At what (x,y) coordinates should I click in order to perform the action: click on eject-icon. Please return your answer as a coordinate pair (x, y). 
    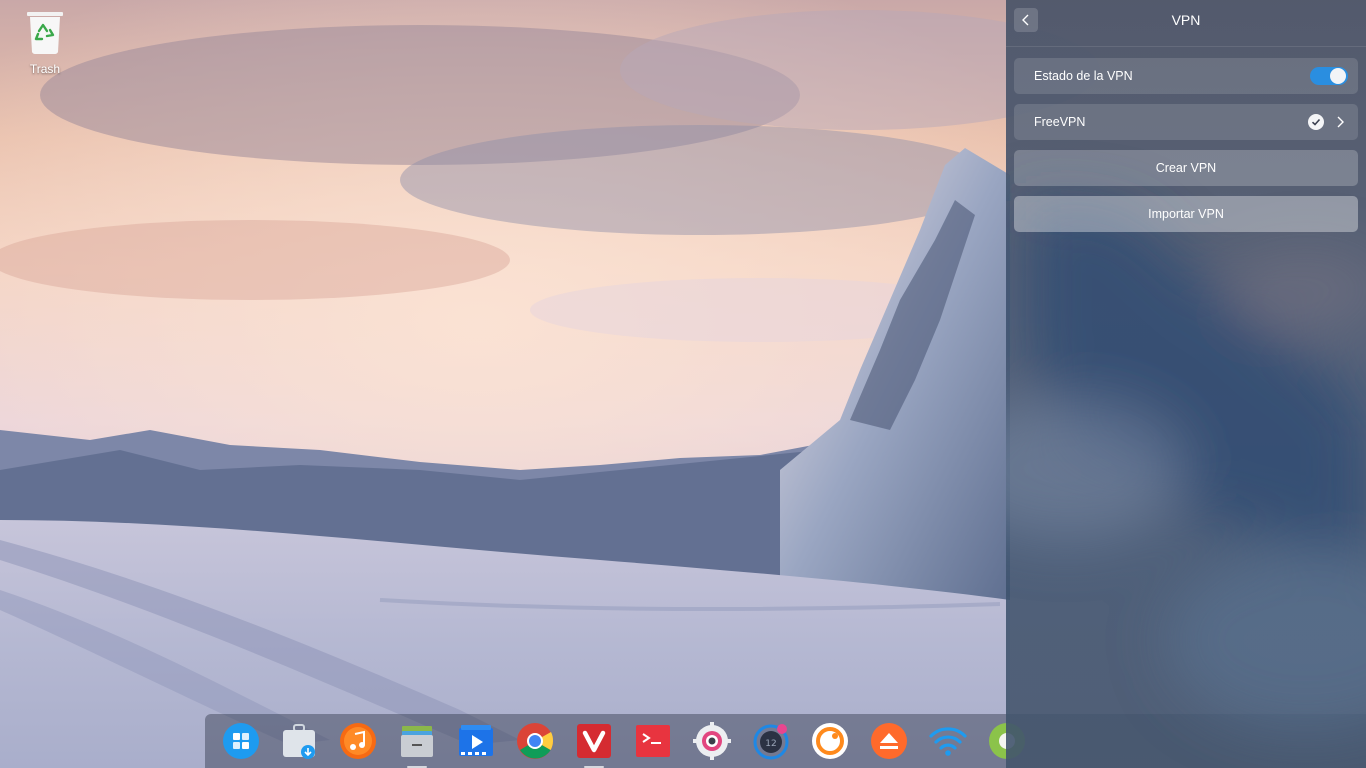
    Looking at the image, I should click on (889, 741).